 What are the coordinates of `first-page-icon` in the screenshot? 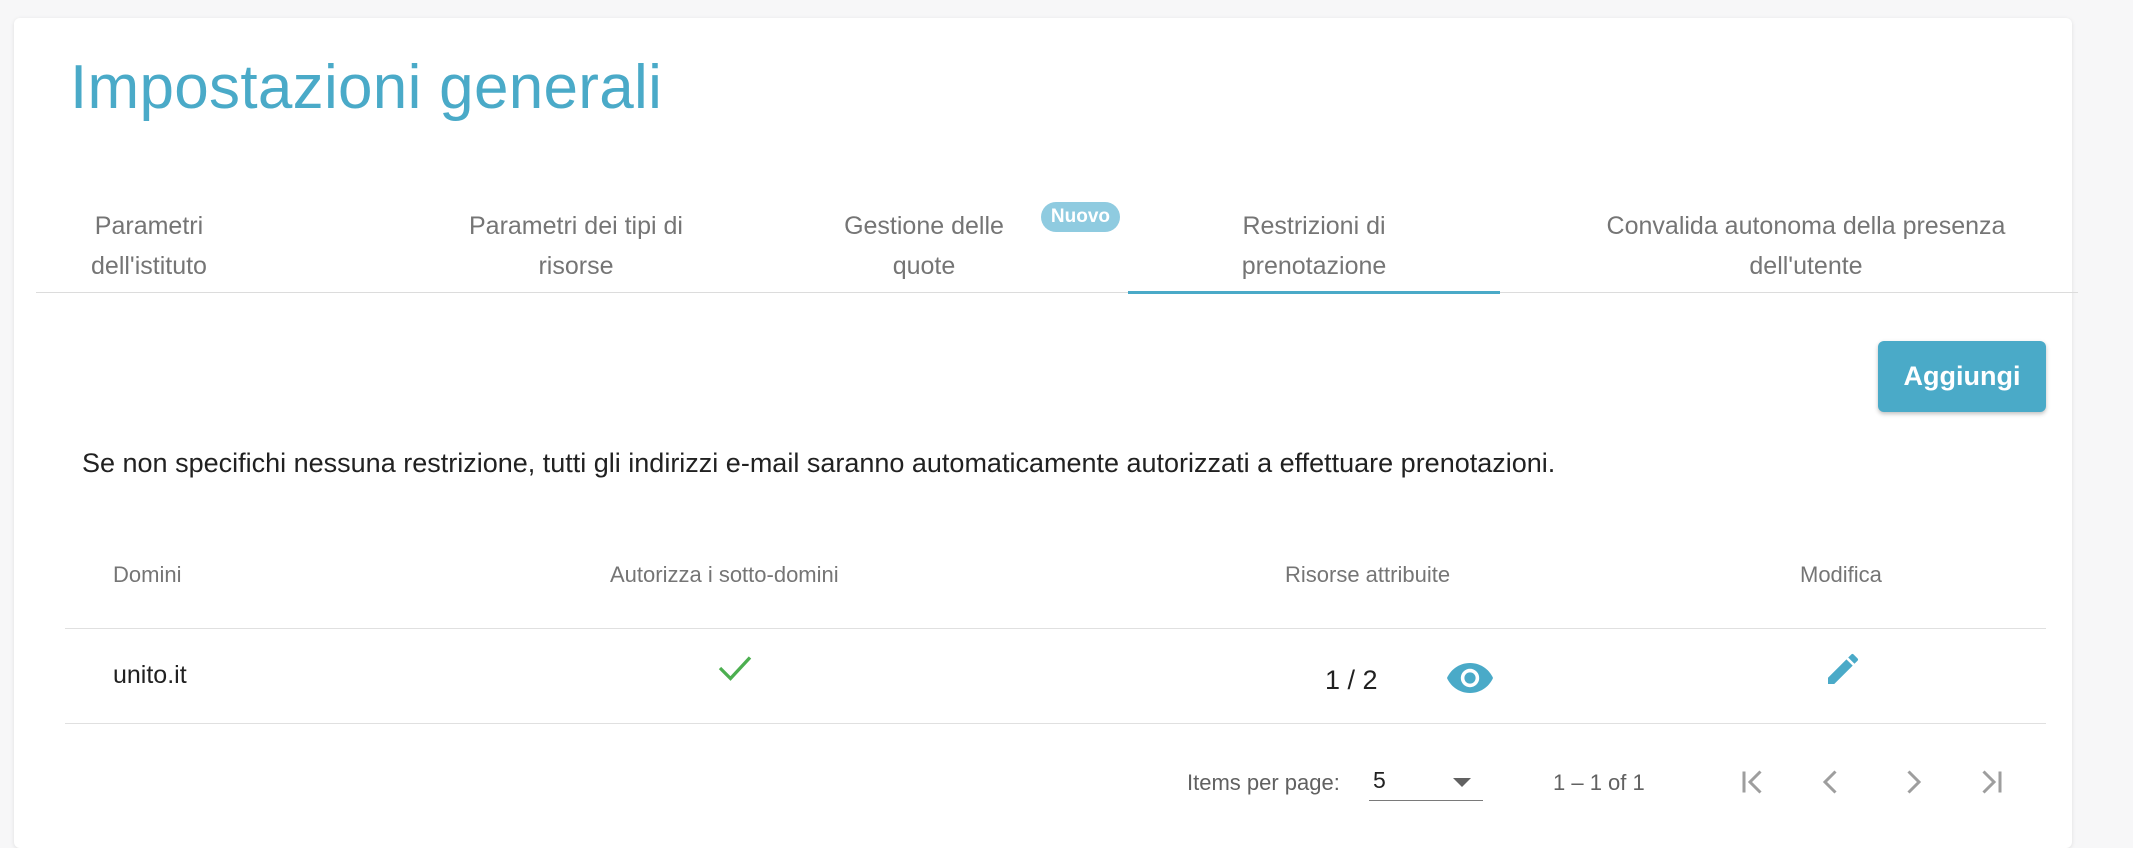 It's located at (1753, 784).